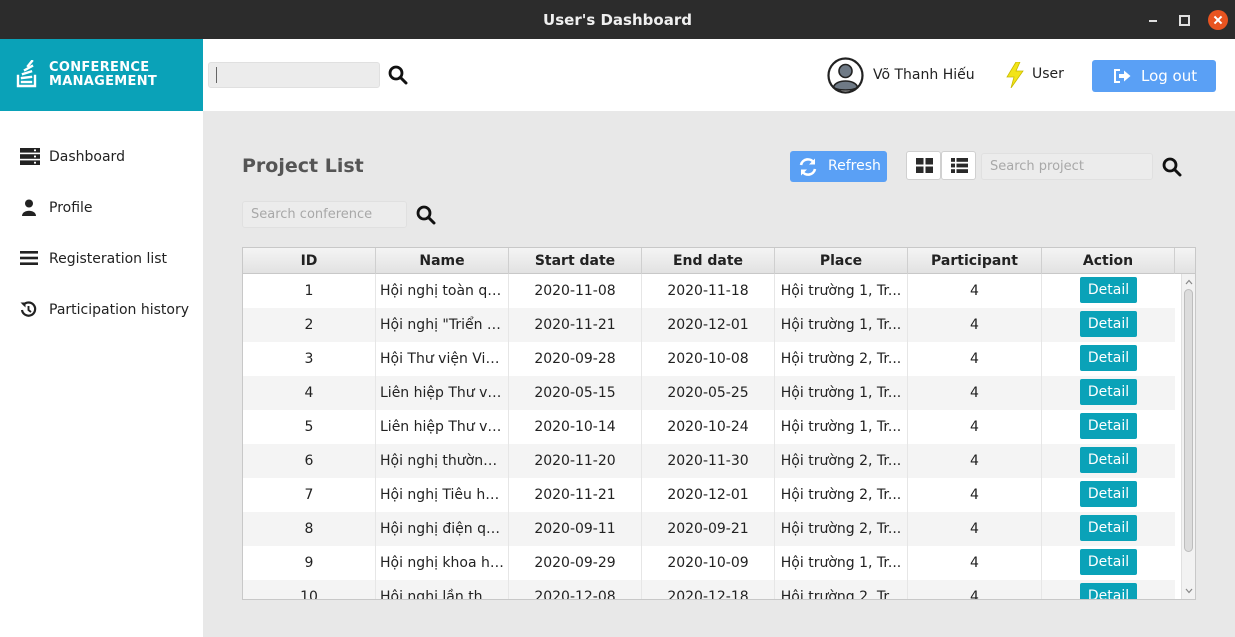 The height and width of the screenshot is (637, 1235). What do you see at coordinates (1189, 591) in the screenshot?
I see `chevron-down-icon` at bounding box center [1189, 591].